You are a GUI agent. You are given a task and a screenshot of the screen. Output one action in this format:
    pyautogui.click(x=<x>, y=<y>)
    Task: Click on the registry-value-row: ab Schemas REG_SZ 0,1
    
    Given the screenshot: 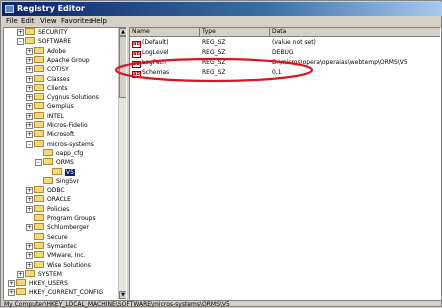 What is the action you would take?
    pyautogui.click(x=285, y=73)
    